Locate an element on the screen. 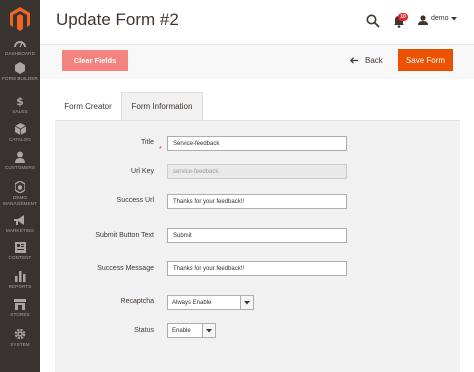  form-builder-icon is located at coordinates (20, 68).